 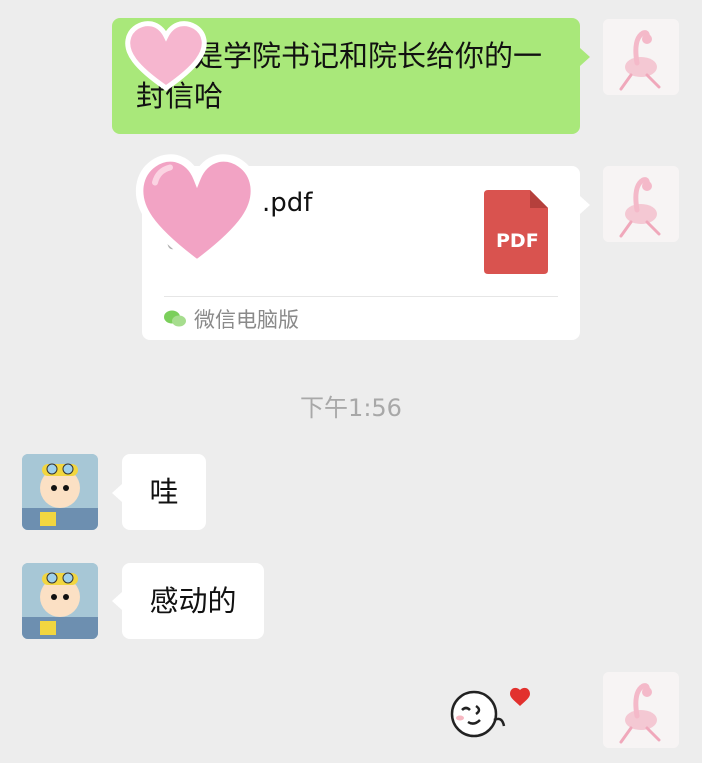 What do you see at coordinates (489, 716) in the screenshot?
I see `smiling-face-blowing-heart-sticker` at bounding box center [489, 716].